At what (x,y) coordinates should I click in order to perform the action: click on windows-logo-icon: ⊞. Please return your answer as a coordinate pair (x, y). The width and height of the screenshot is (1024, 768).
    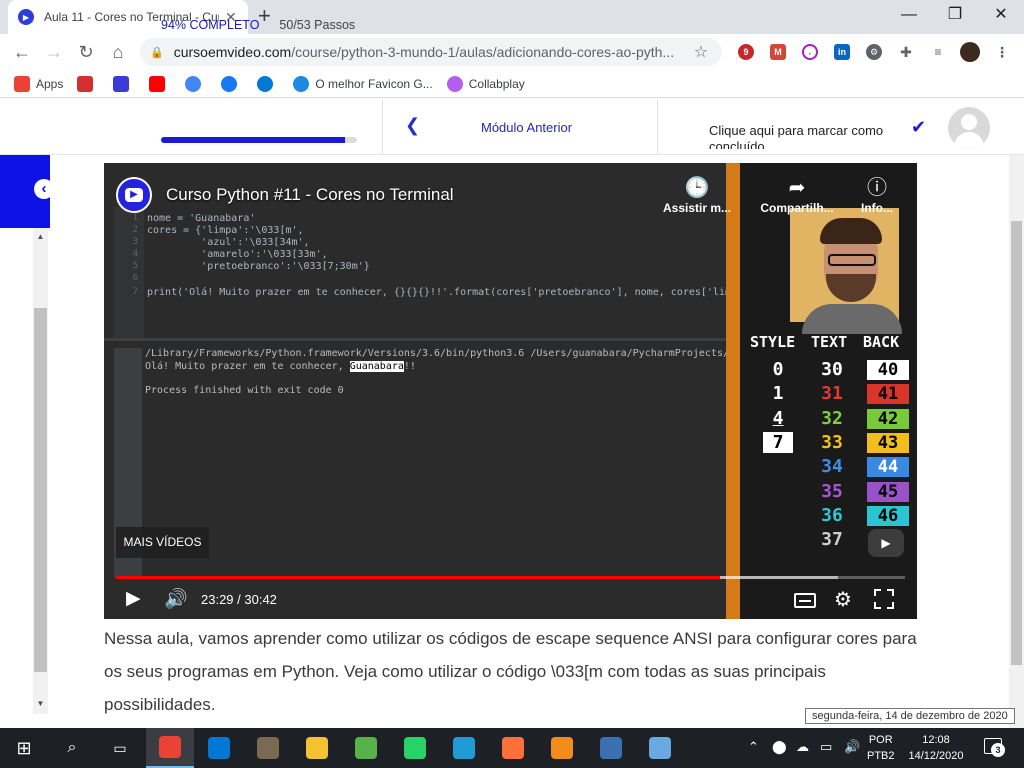
    Looking at the image, I should click on (24, 747).